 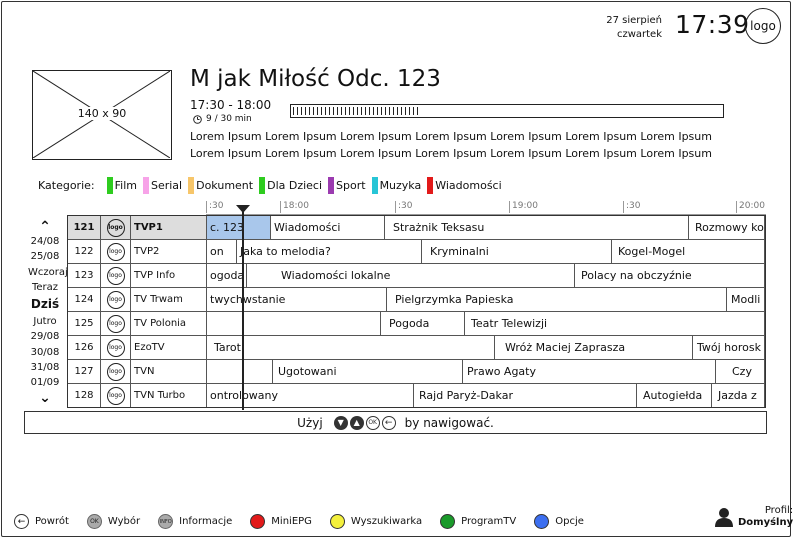 What do you see at coordinates (356, 111) in the screenshot?
I see `progress-fill` at bounding box center [356, 111].